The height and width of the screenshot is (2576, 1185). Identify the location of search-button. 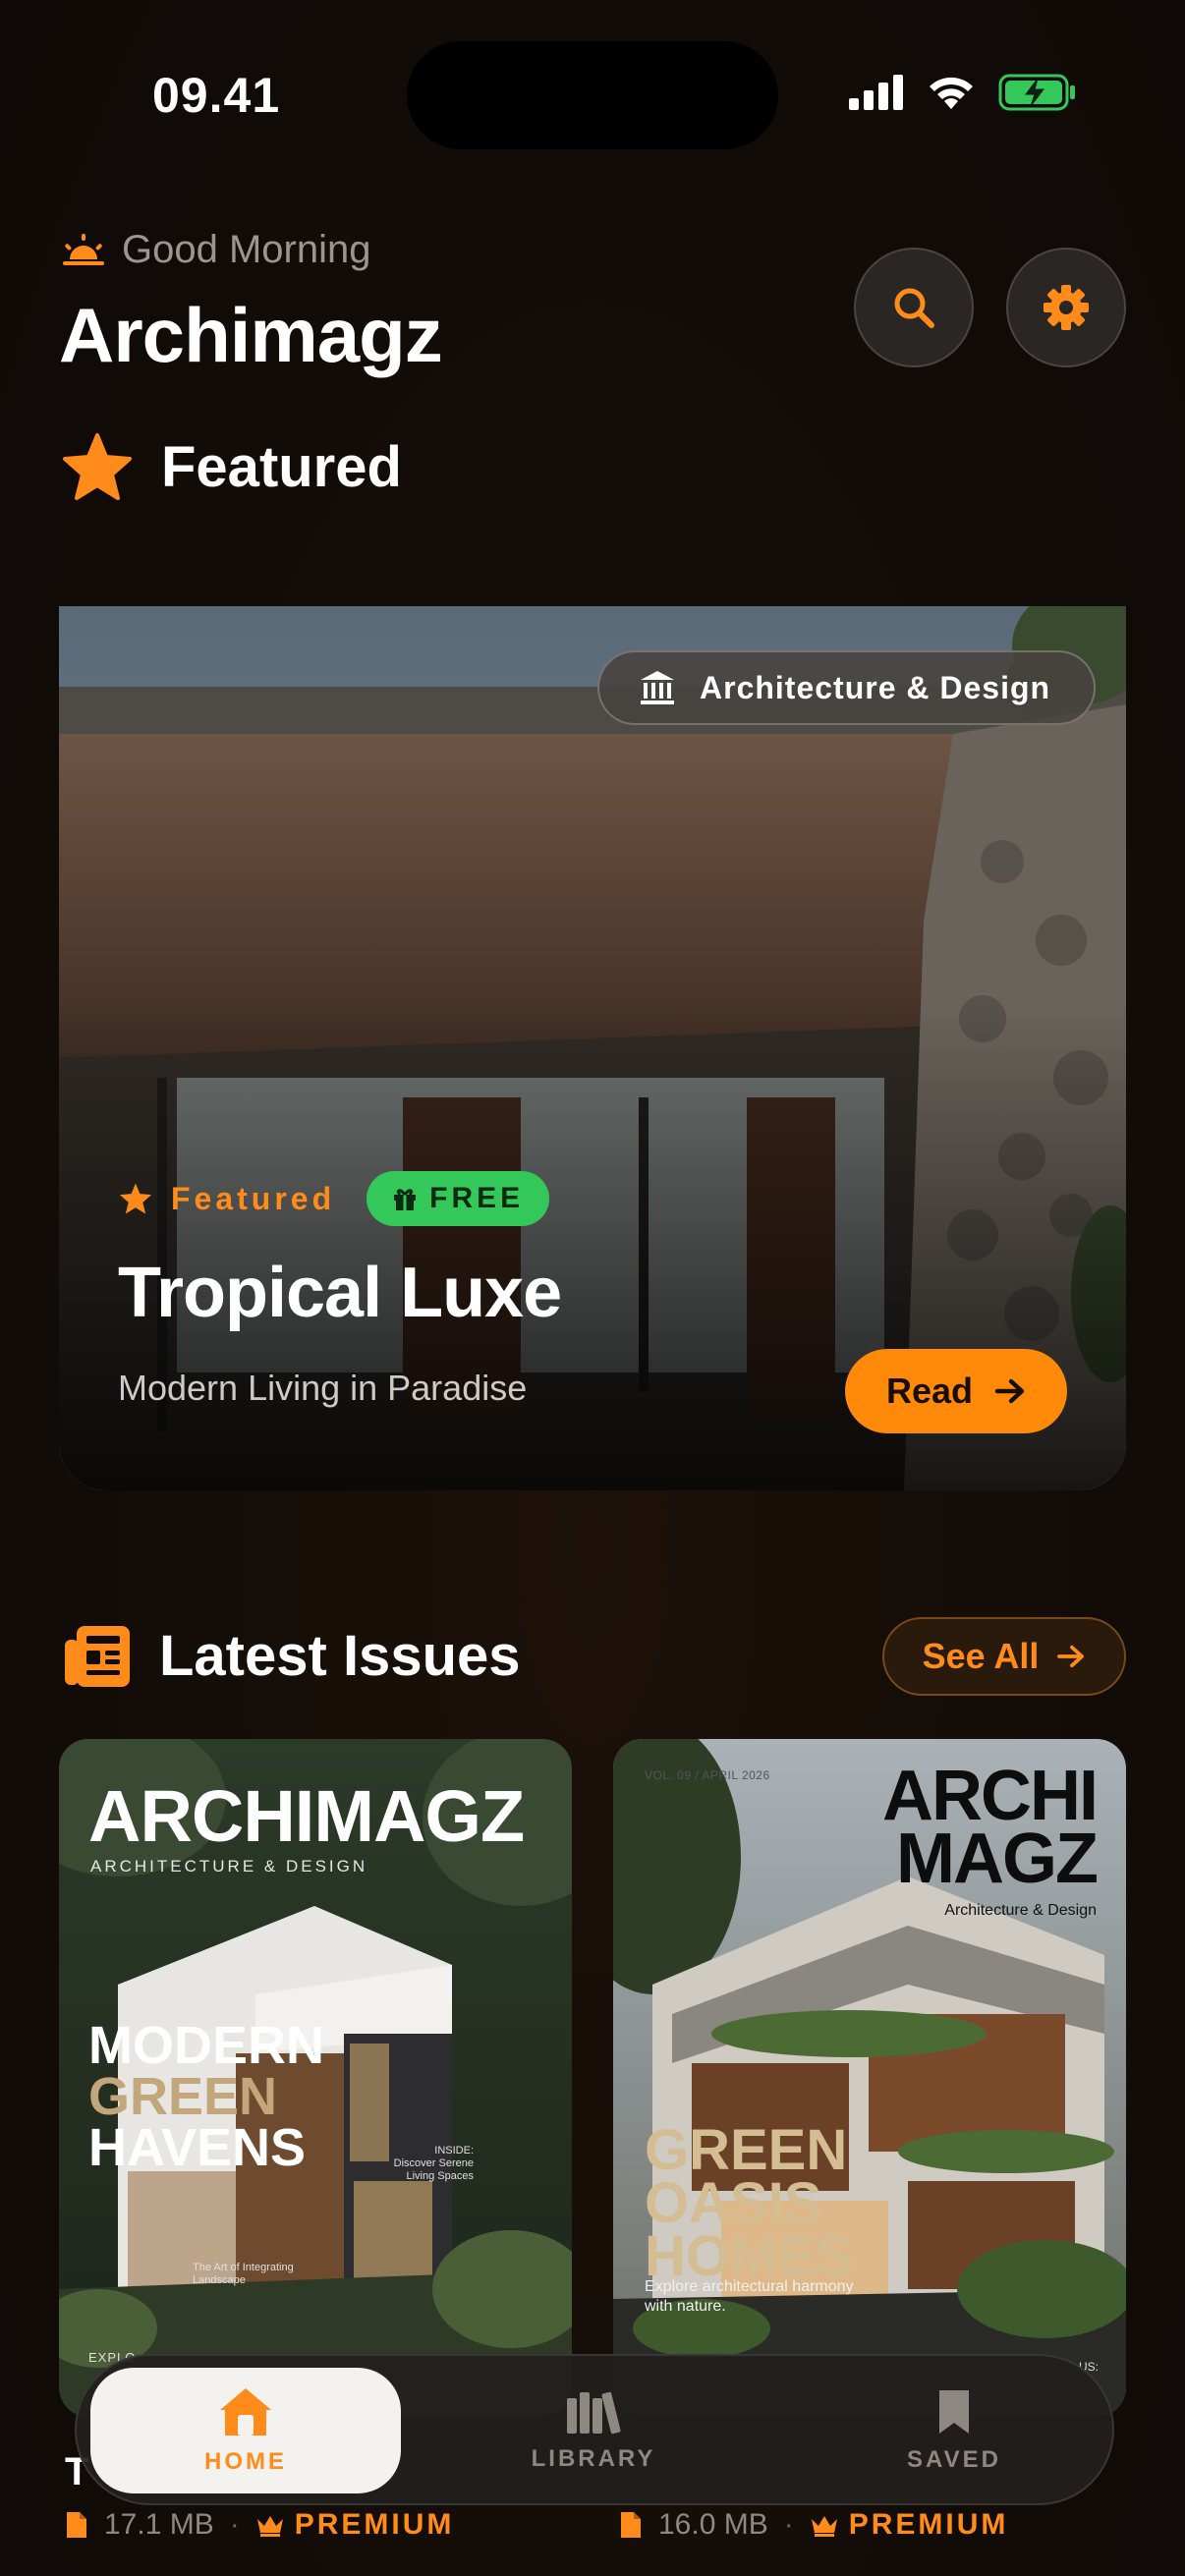
(914, 307).